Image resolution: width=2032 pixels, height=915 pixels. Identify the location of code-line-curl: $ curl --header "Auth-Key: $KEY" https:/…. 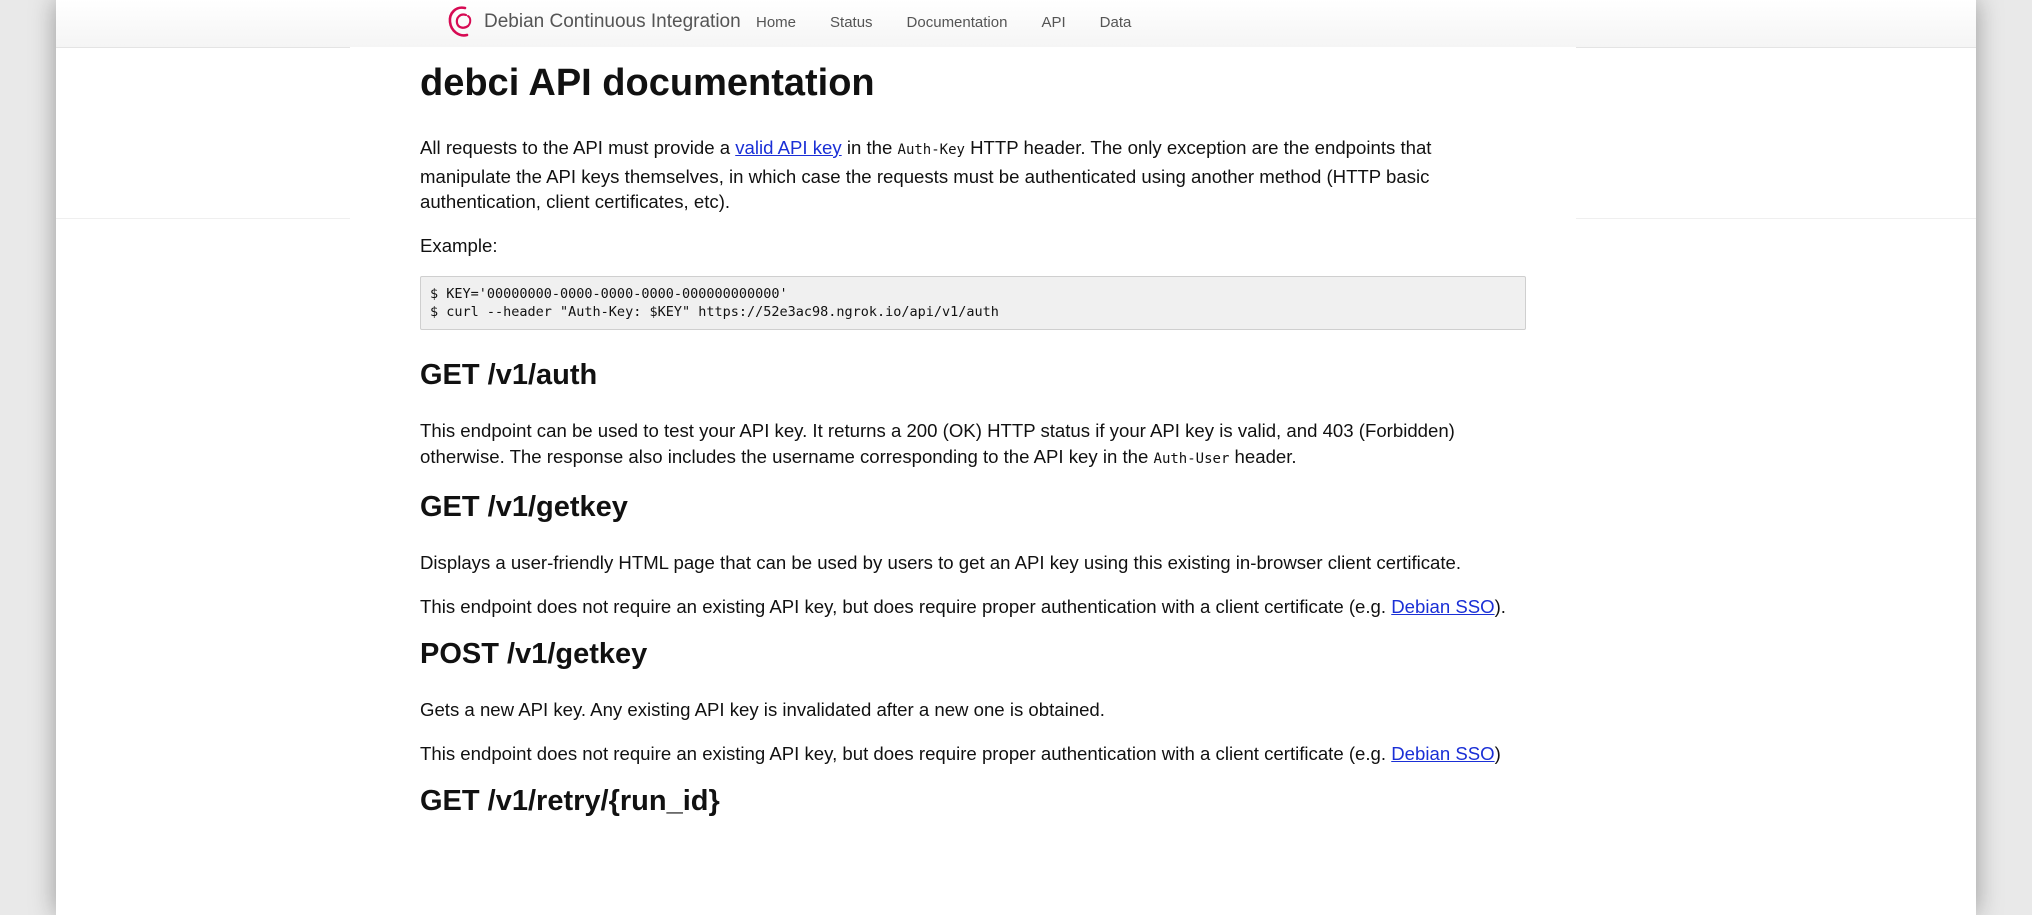
(714, 312).